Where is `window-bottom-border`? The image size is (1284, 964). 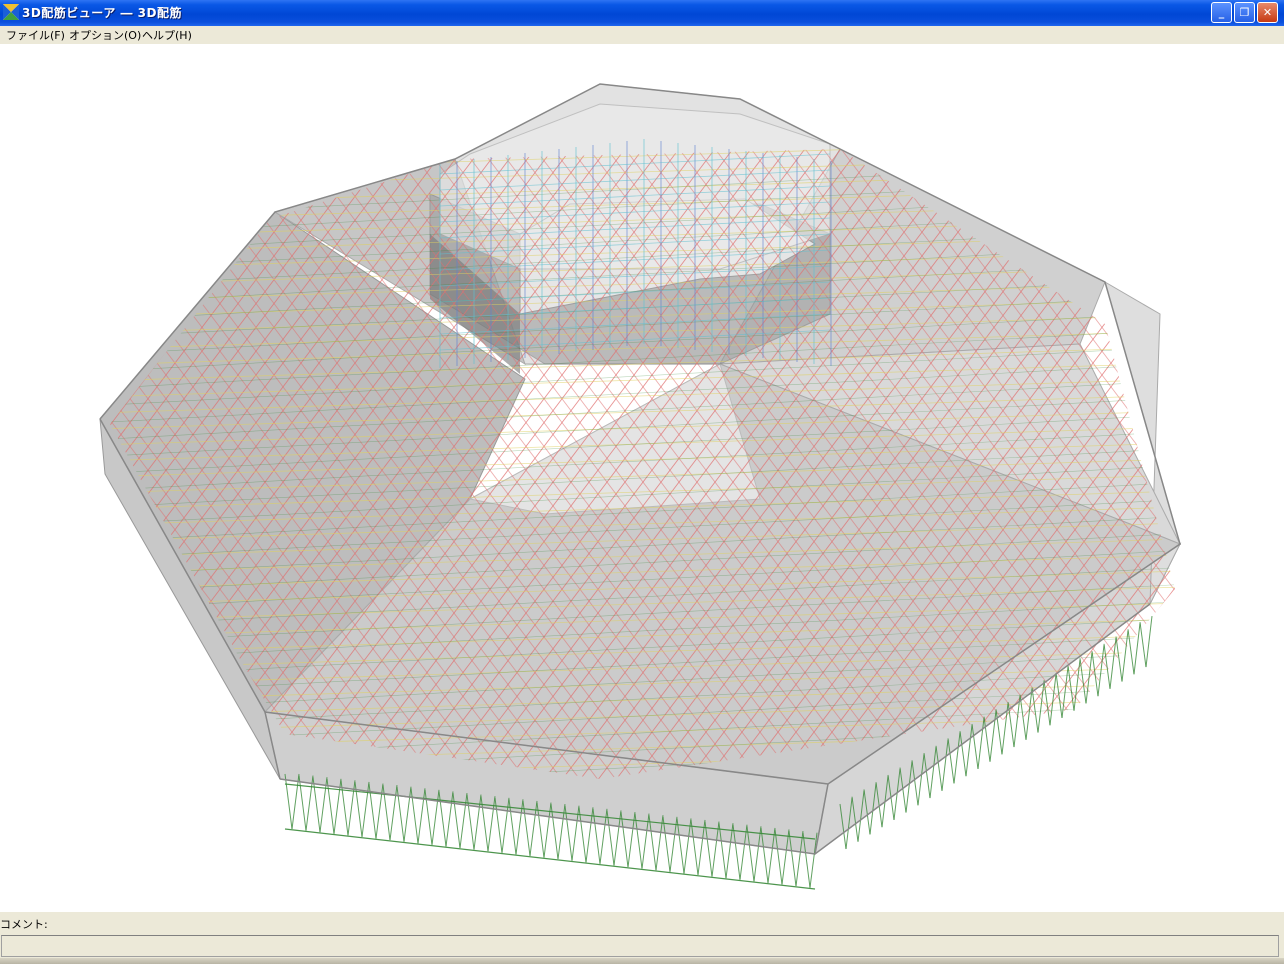
window-bottom-border is located at coordinates (642, 961).